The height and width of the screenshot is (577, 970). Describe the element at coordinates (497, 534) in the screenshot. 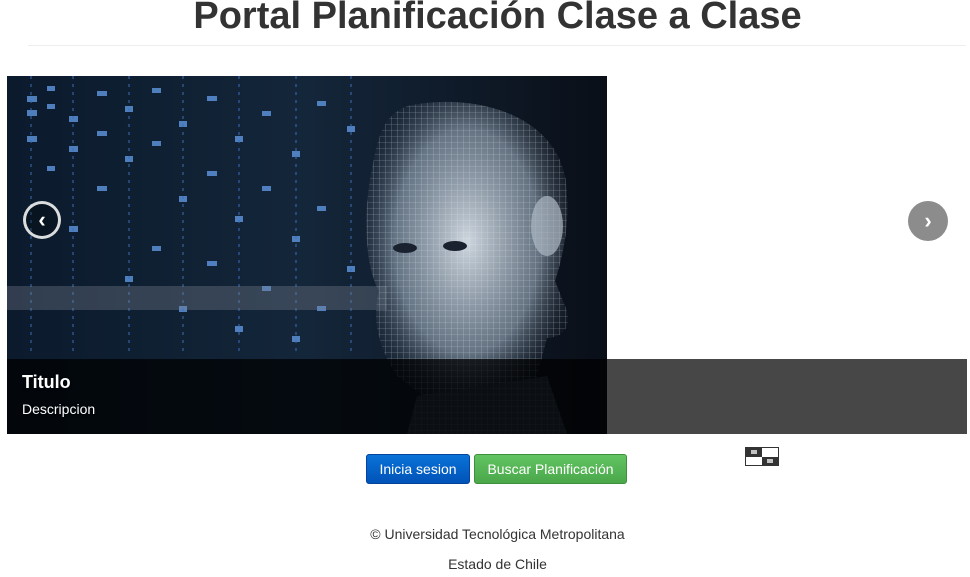

I see `footer-copyright: © Universidad Tecnológica Metropolitana` at that location.